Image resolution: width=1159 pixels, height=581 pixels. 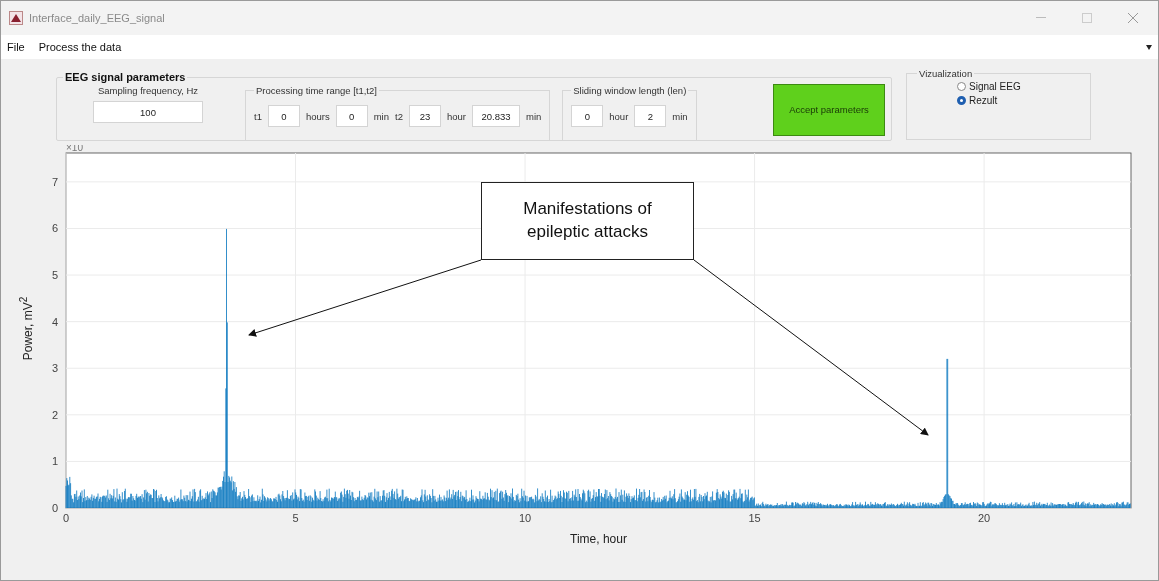 What do you see at coordinates (984, 518) in the screenshot?
I see `tick-label: 20` at bounding box center [984, 518].